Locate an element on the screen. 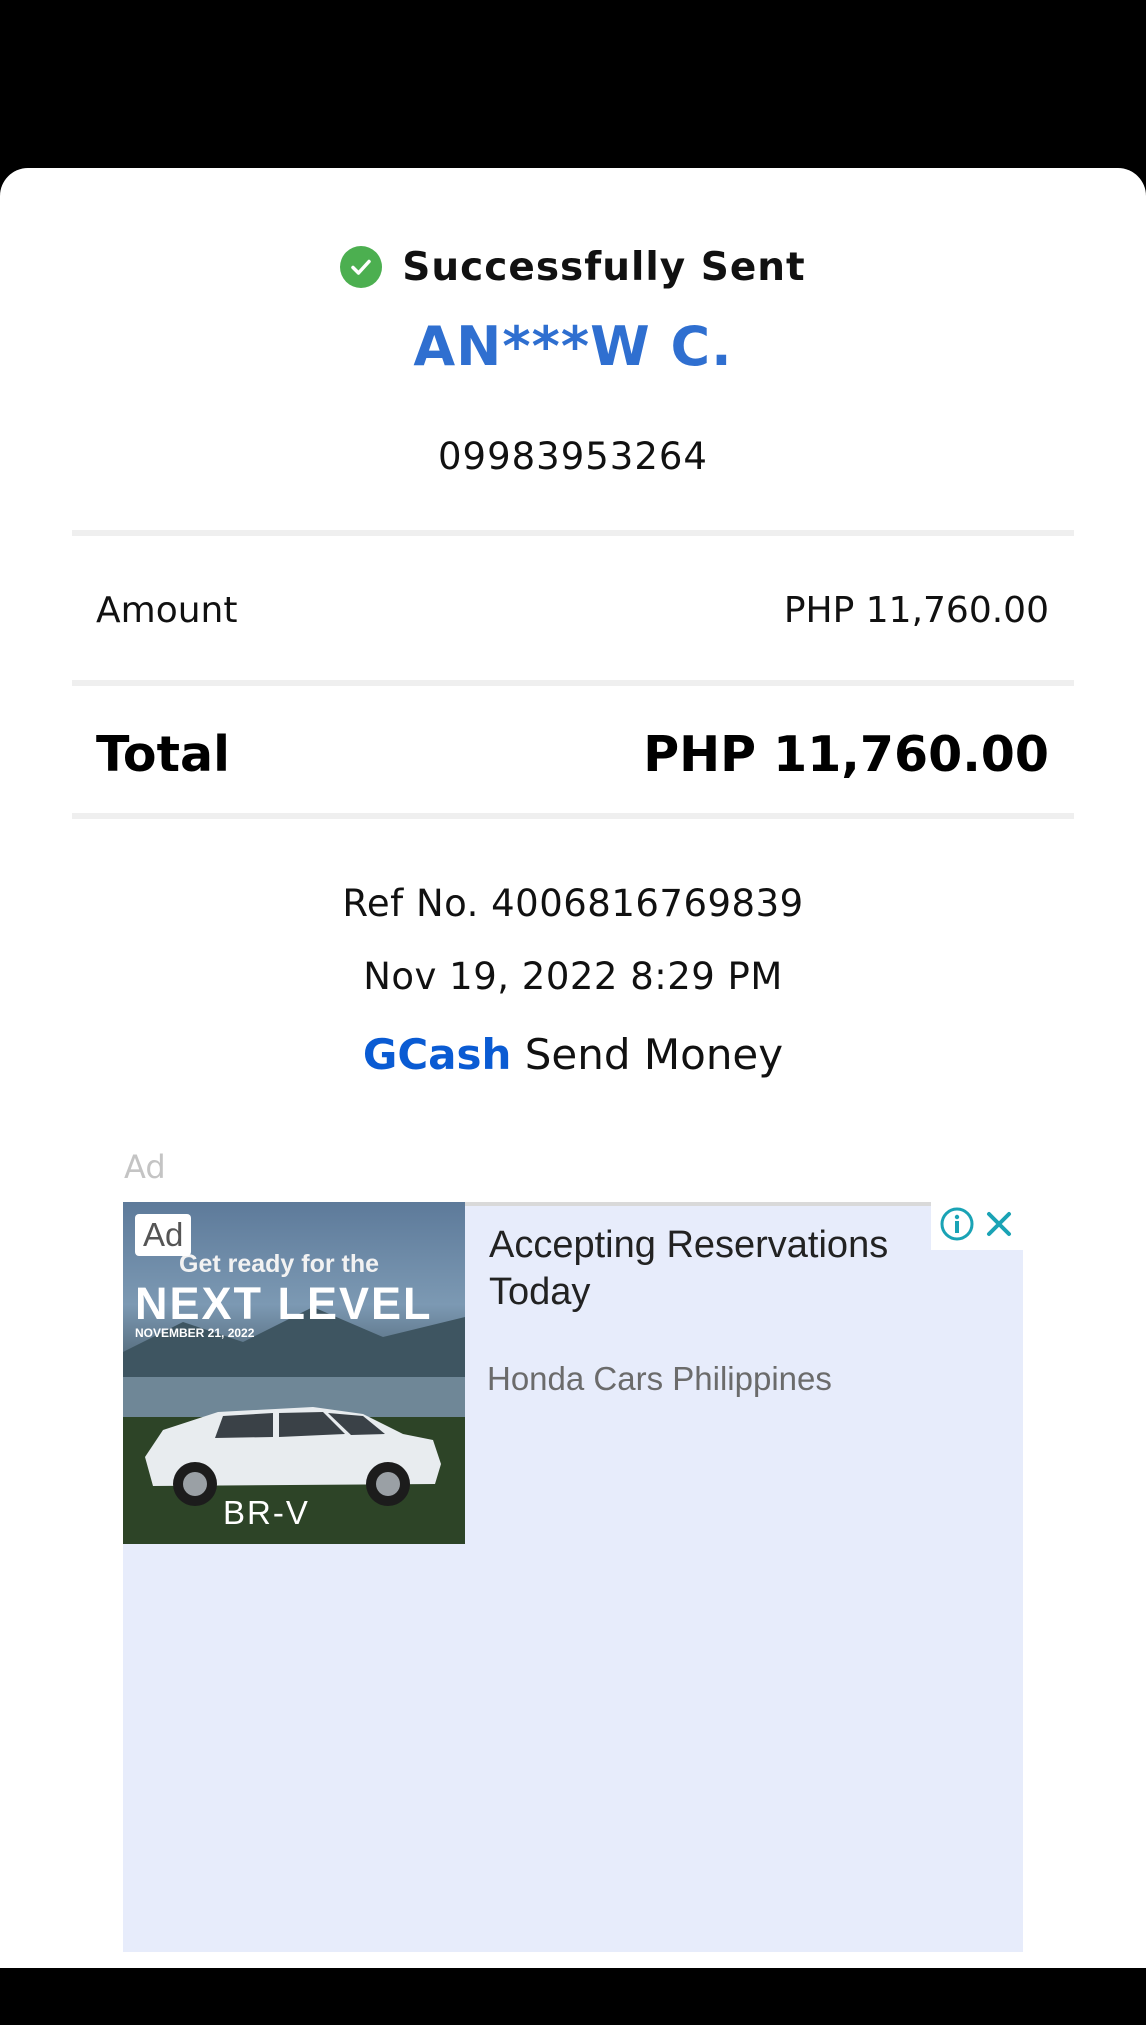  total-label: Total is located at coordinates (163, 754).